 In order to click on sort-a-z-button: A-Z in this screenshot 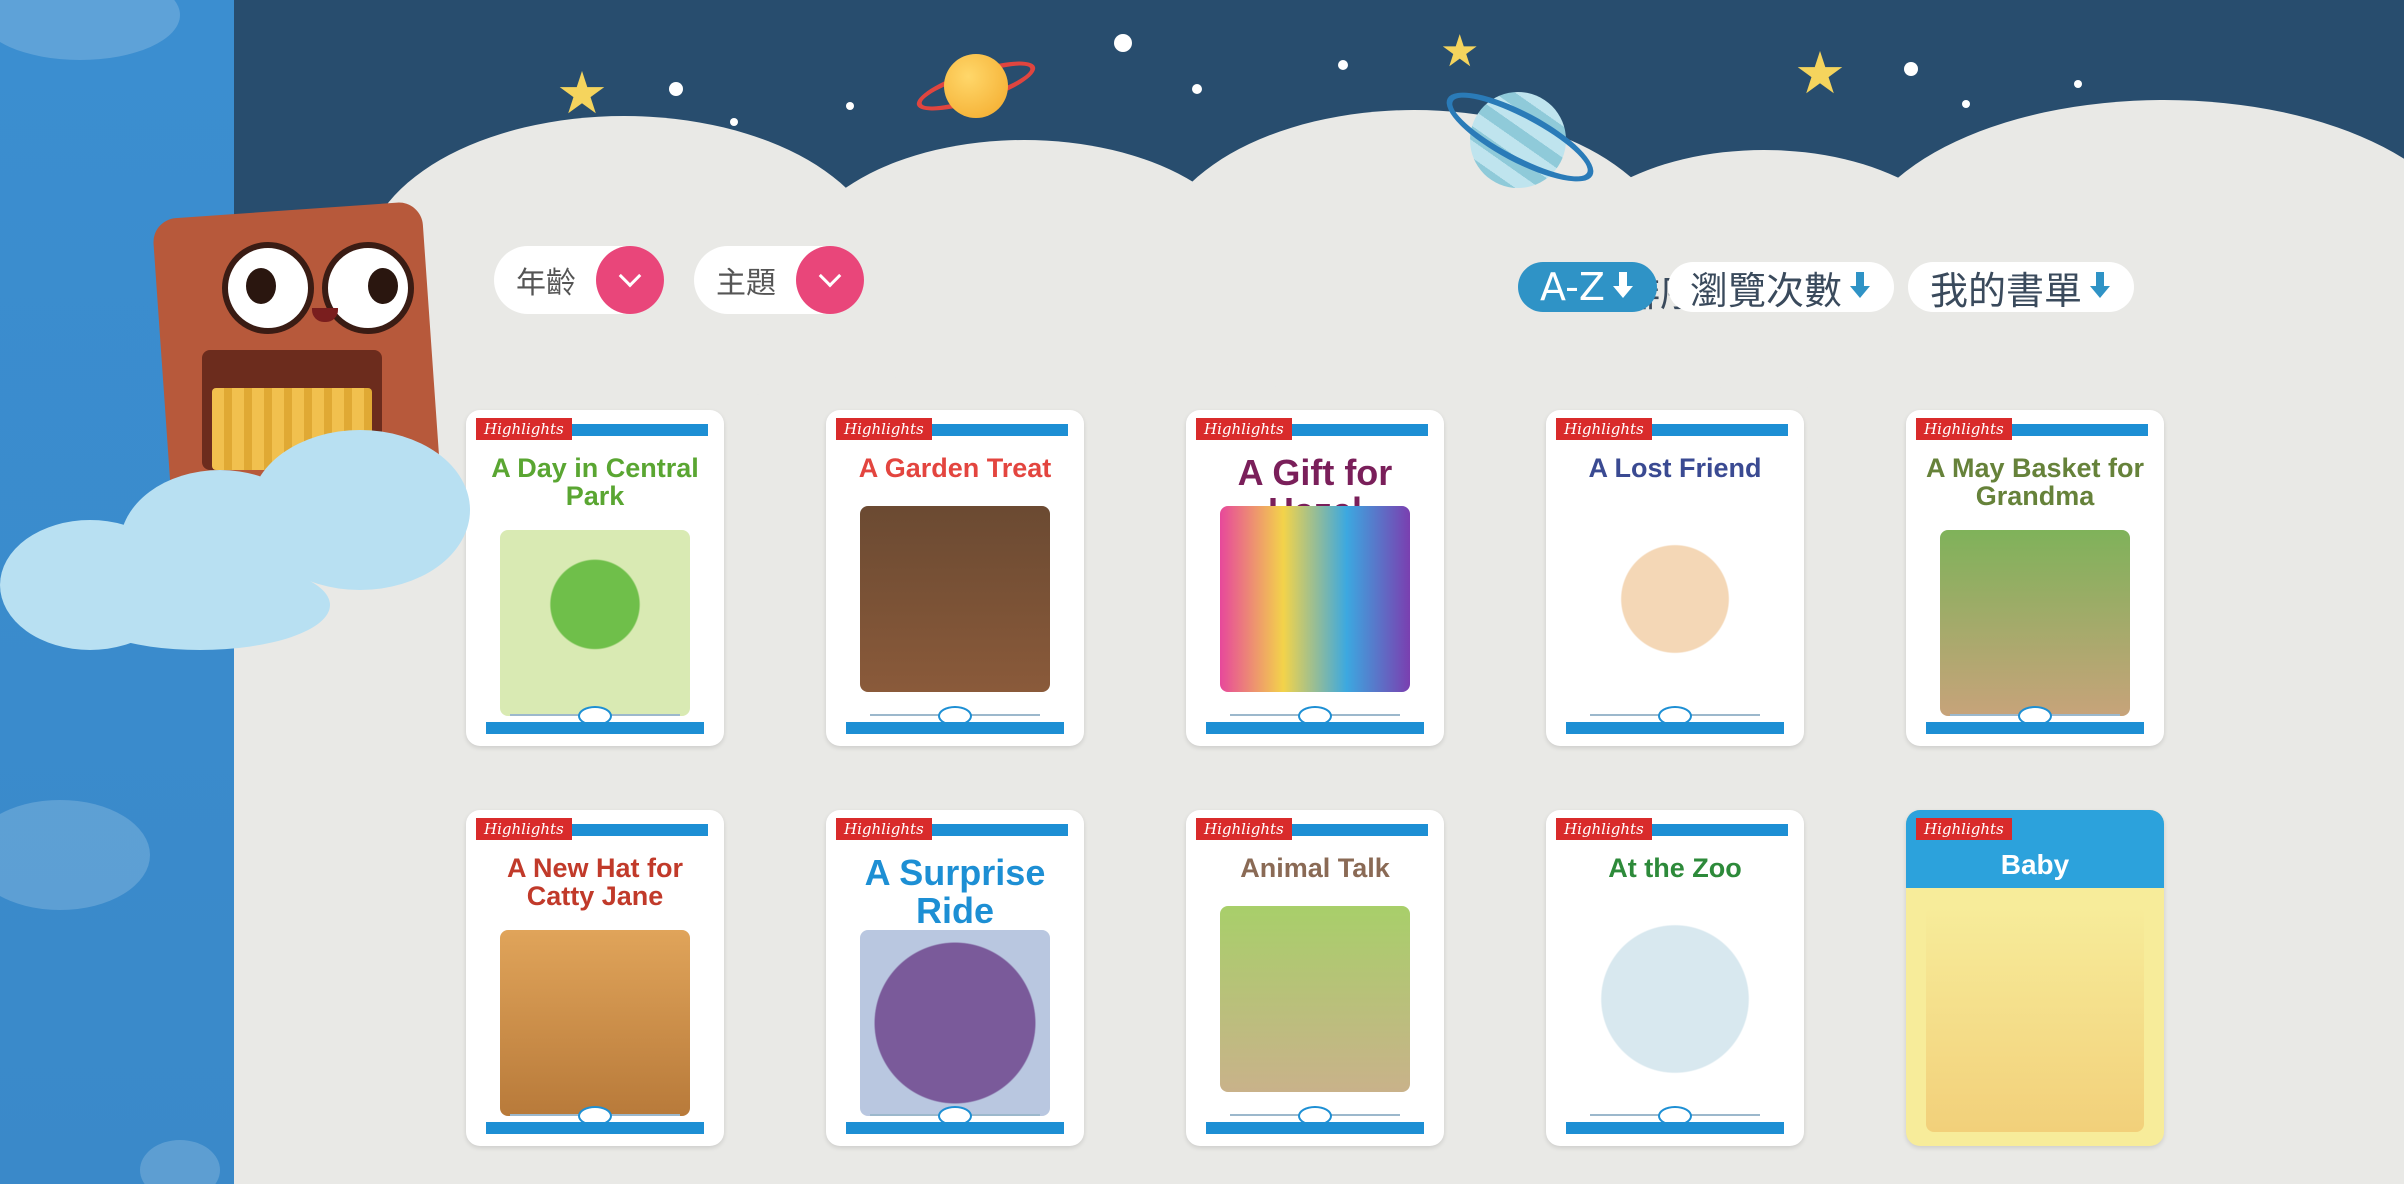, I will do `click(1587, 287)`.